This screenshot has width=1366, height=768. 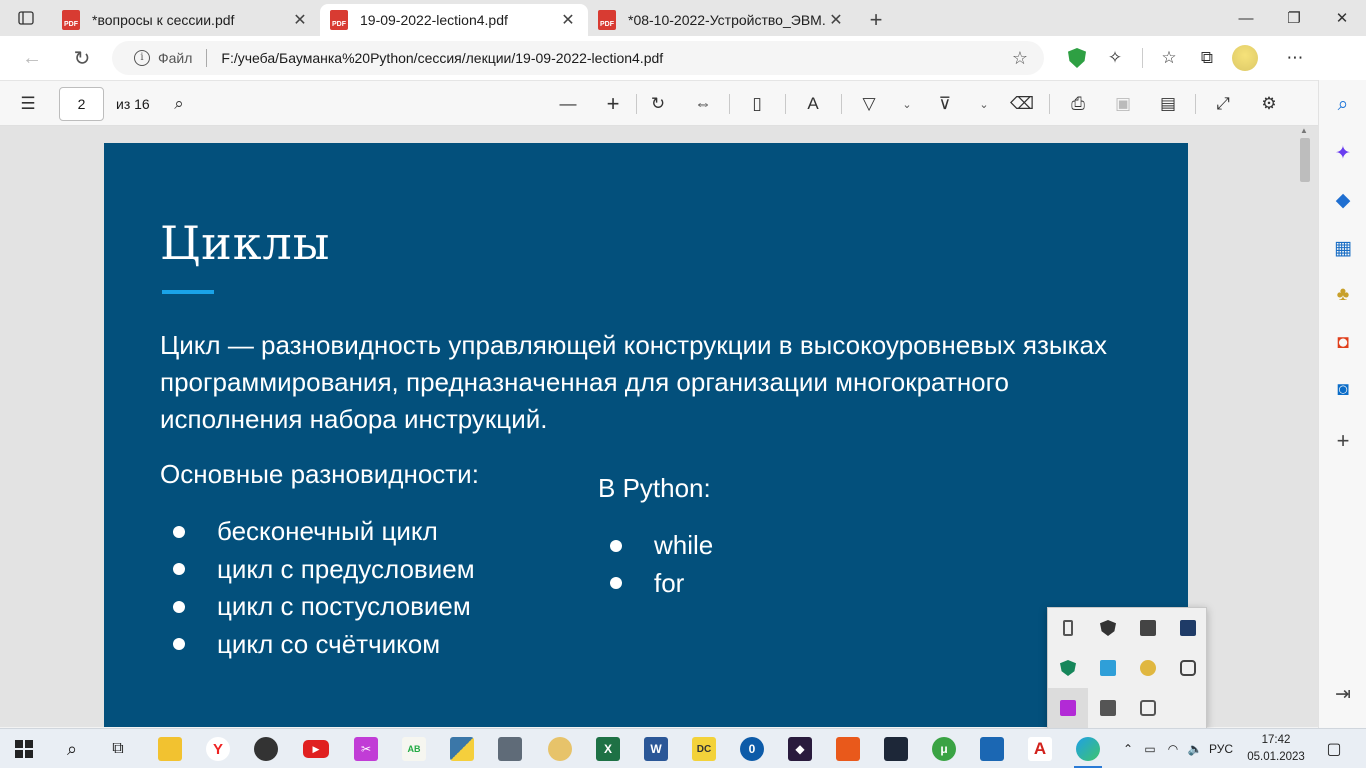 I want to click on tab-3: PDF *08-10-2022-Устройство_ЭВМ.p ✕, so click(x=722, y=20).